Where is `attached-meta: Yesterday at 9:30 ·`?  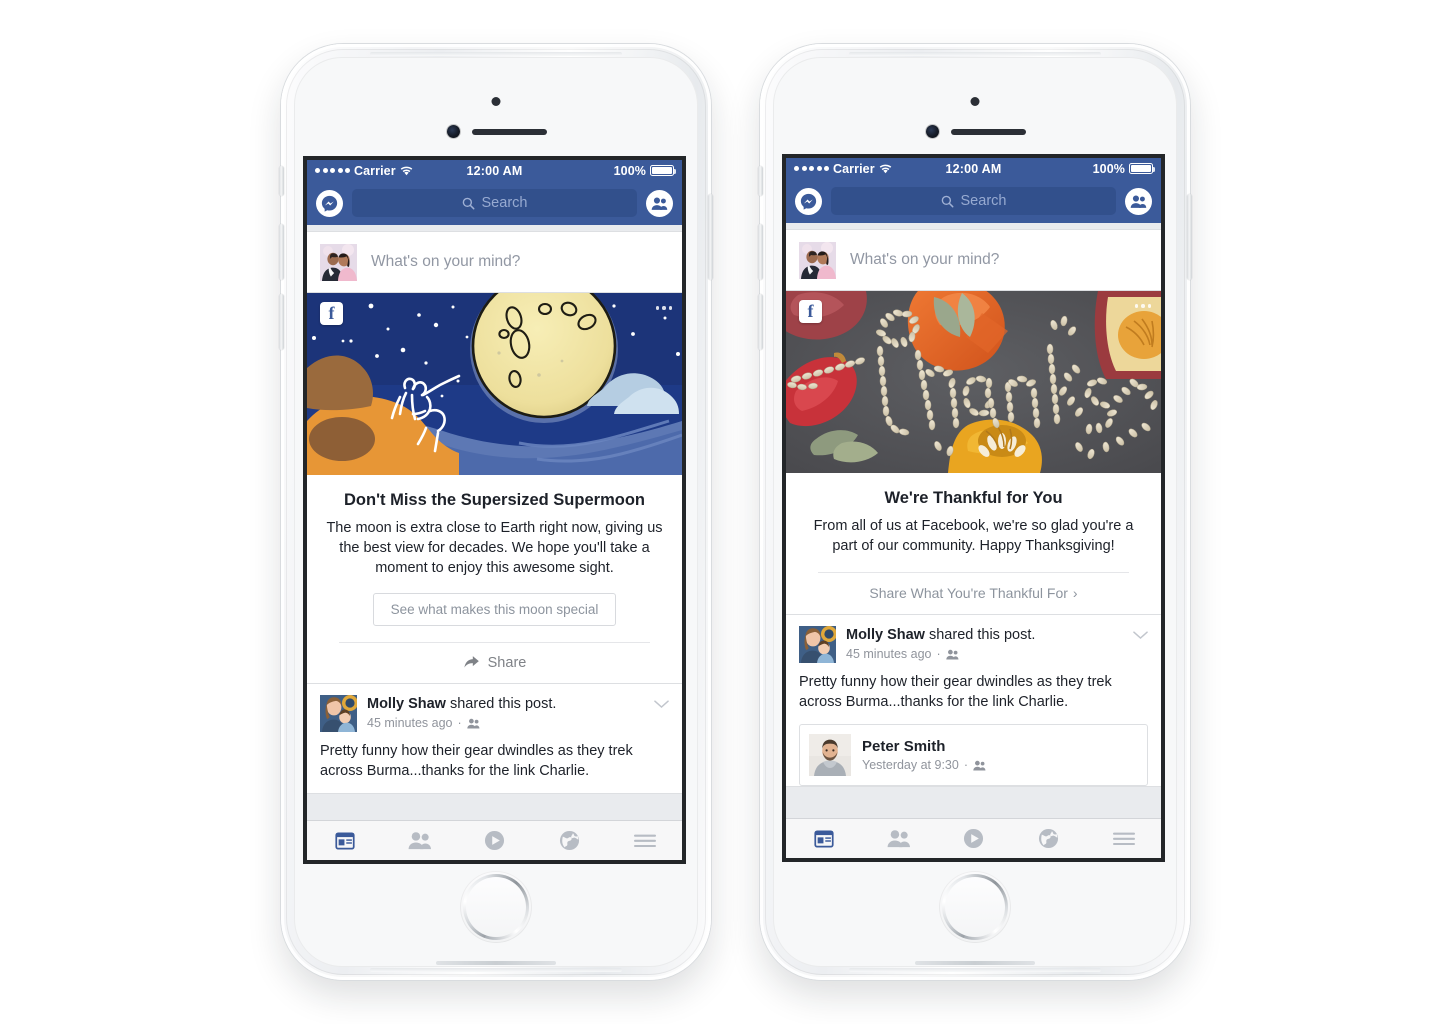 attached-meta: Yesterday at 9:30 · is located at coordinates (924, 765).